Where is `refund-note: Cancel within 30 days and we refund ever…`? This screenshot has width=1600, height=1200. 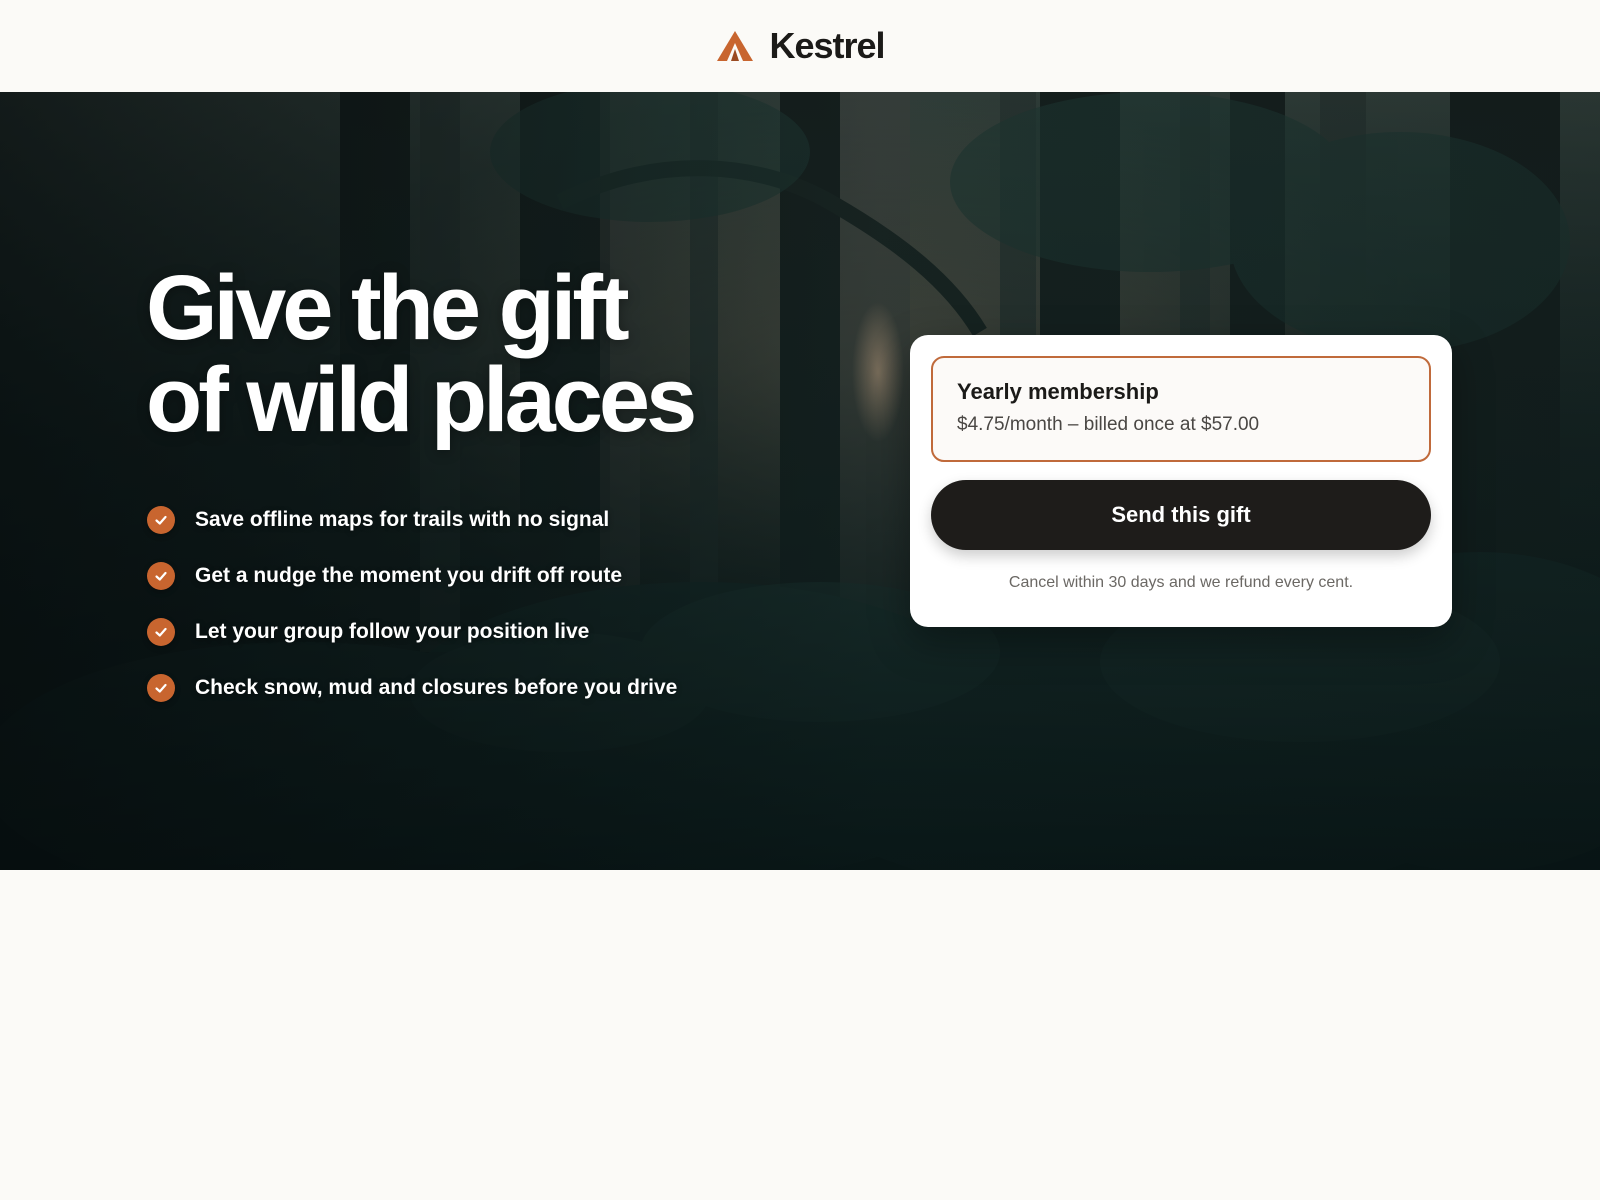 refund-note: Cancel within 30 days and we refund ever… is located at coordinates (1181, 582).